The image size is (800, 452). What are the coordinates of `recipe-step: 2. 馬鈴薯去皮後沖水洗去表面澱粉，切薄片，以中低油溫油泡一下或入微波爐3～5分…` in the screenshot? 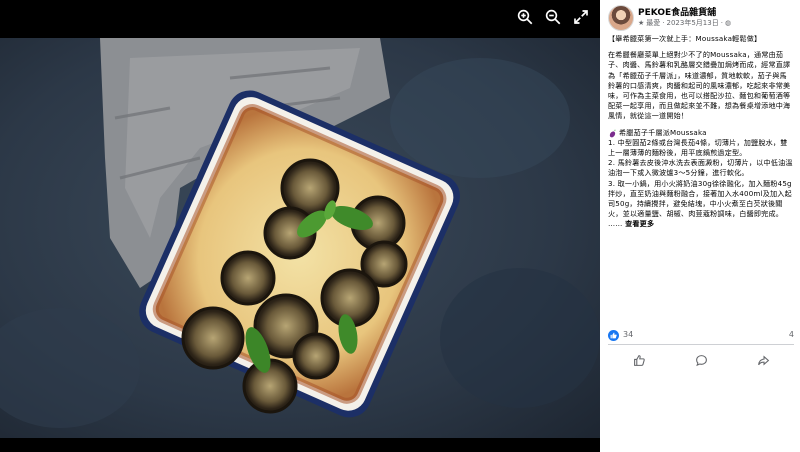 It's located at (700, 168).